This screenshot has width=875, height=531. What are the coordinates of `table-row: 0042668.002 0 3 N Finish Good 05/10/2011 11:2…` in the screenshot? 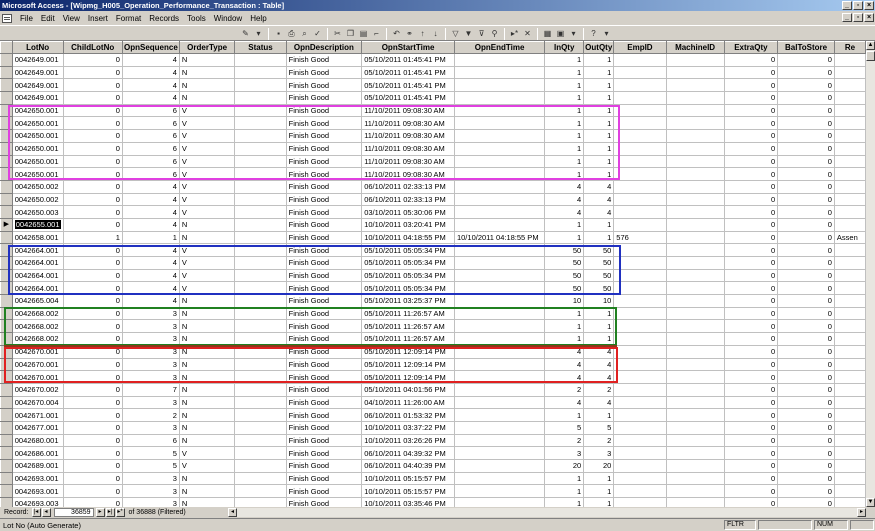 It's located at (433, 339).